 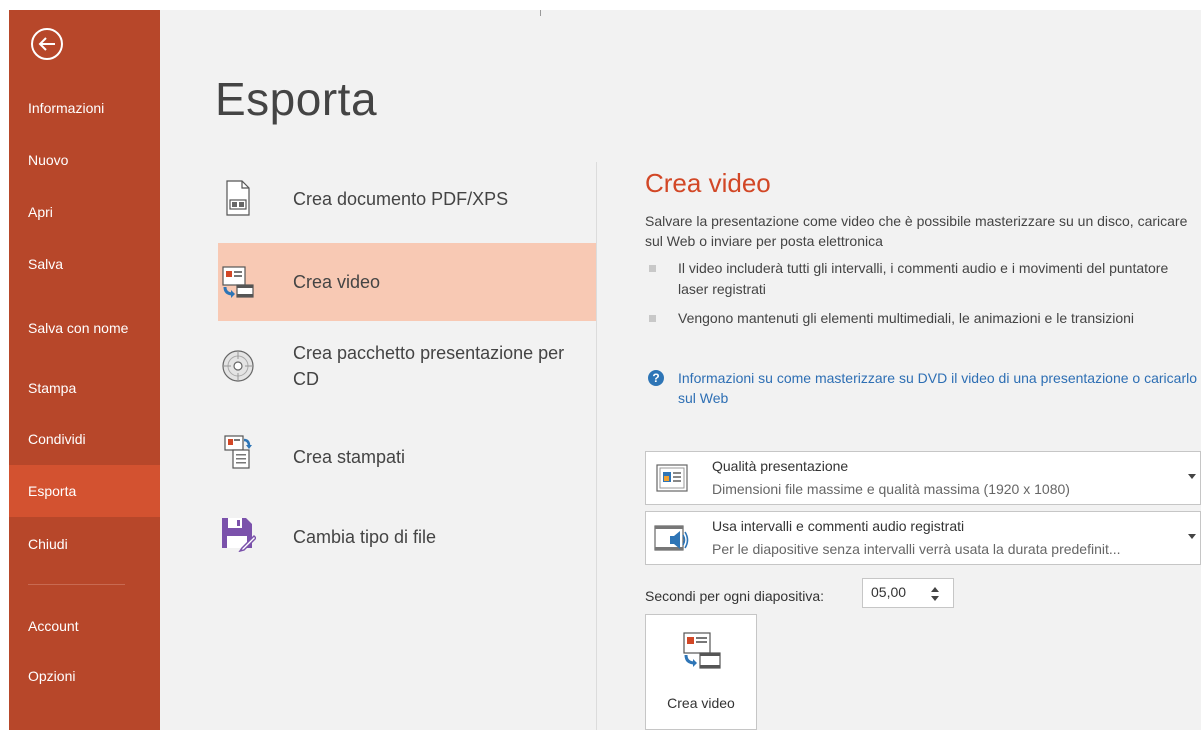 What do you see at coordinates (78, 328) in the screenshot?
I see `nav-label: Salva con nome` at bounding box center [78, 328].